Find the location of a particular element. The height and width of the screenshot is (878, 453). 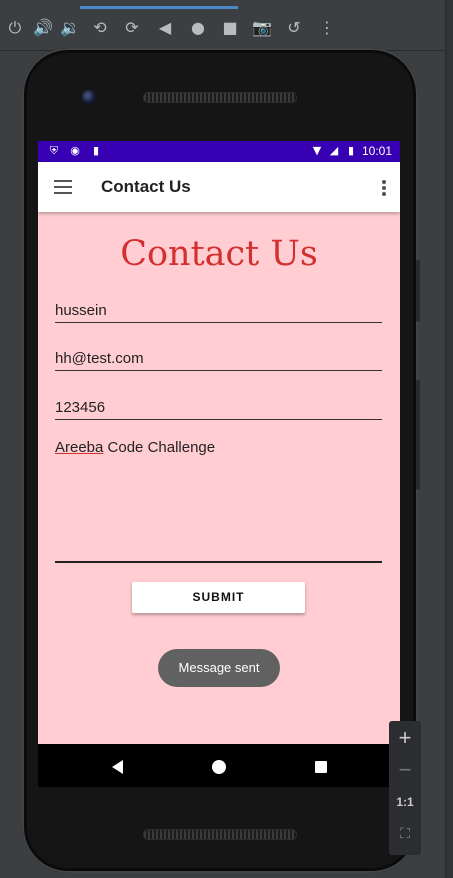

navigation-bar is located at coordinates (219, 765).